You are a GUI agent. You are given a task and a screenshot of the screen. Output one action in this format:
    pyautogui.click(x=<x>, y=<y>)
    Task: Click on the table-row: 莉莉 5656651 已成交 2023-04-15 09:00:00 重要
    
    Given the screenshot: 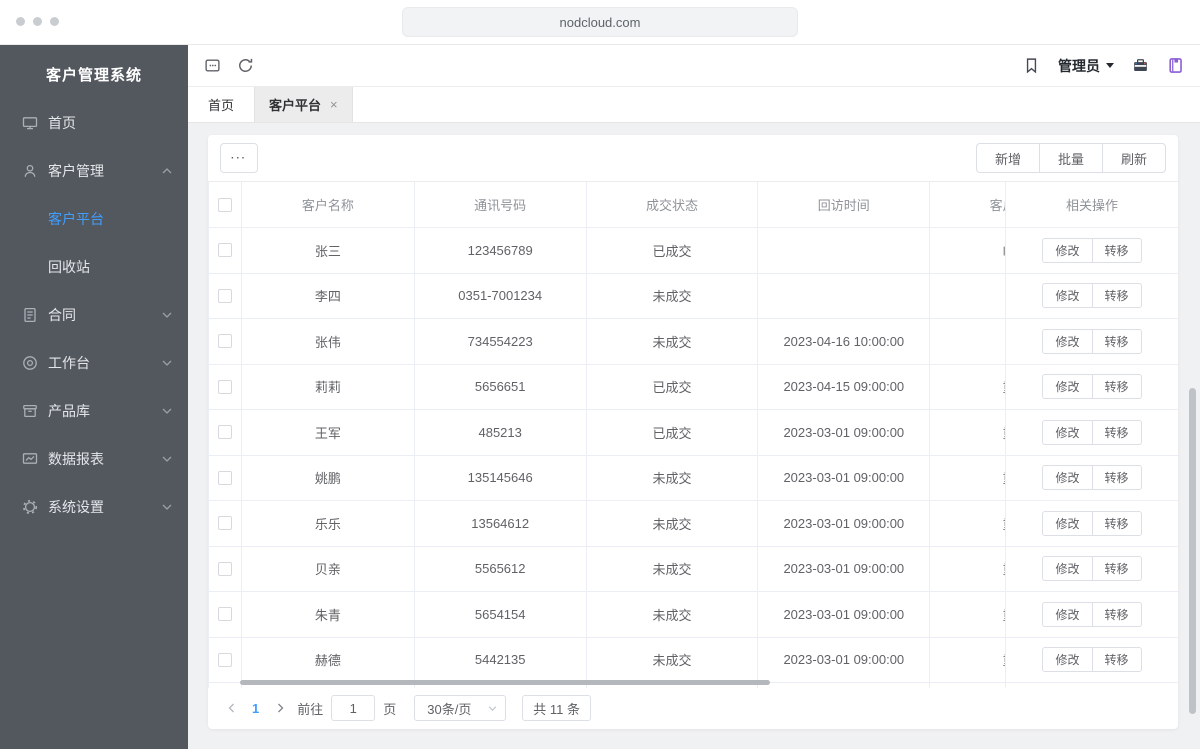 What is the action you would take?
    pyautogui.click(x=656, y=387)
    